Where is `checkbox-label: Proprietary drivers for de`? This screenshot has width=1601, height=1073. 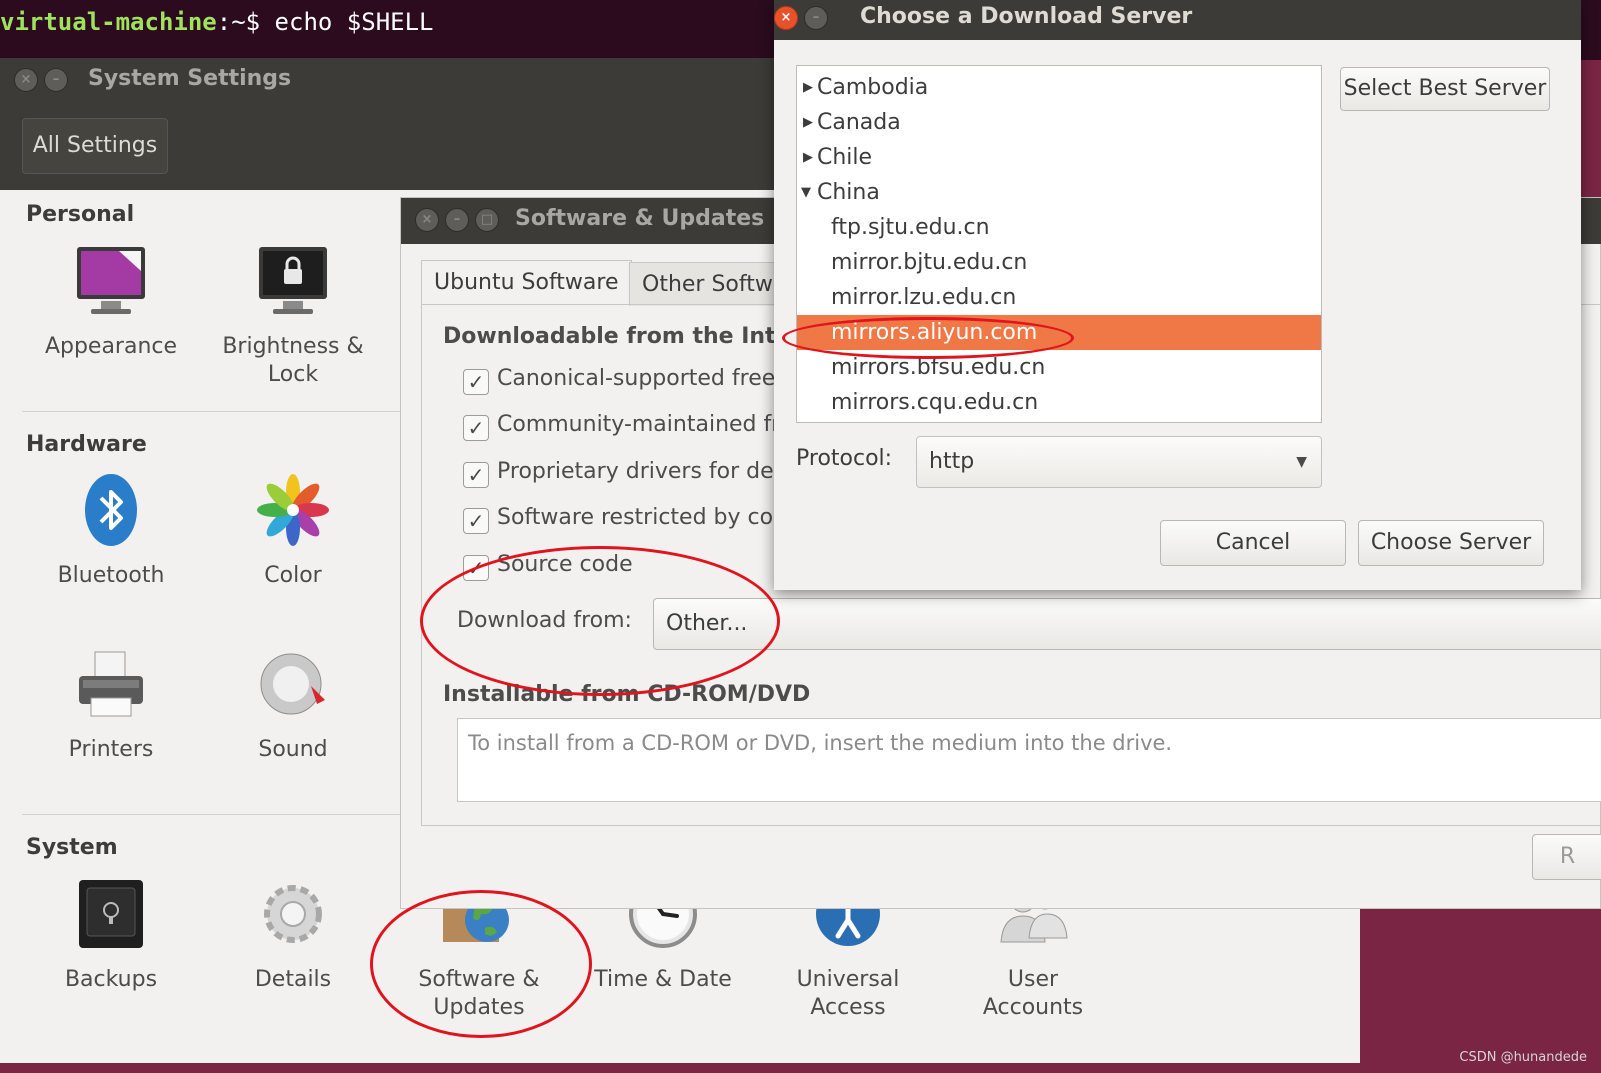
checkbox-label: Proprietary drivers for de is located at coordinates (635, 471).